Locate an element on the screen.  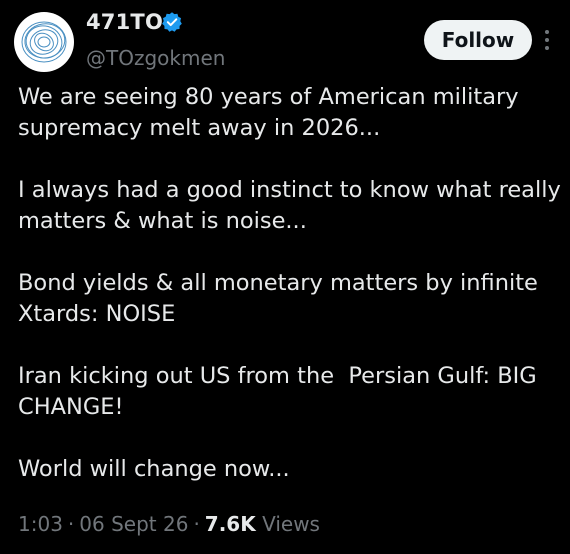
avatar-scribble-icon is located at coordinates (44, 42).